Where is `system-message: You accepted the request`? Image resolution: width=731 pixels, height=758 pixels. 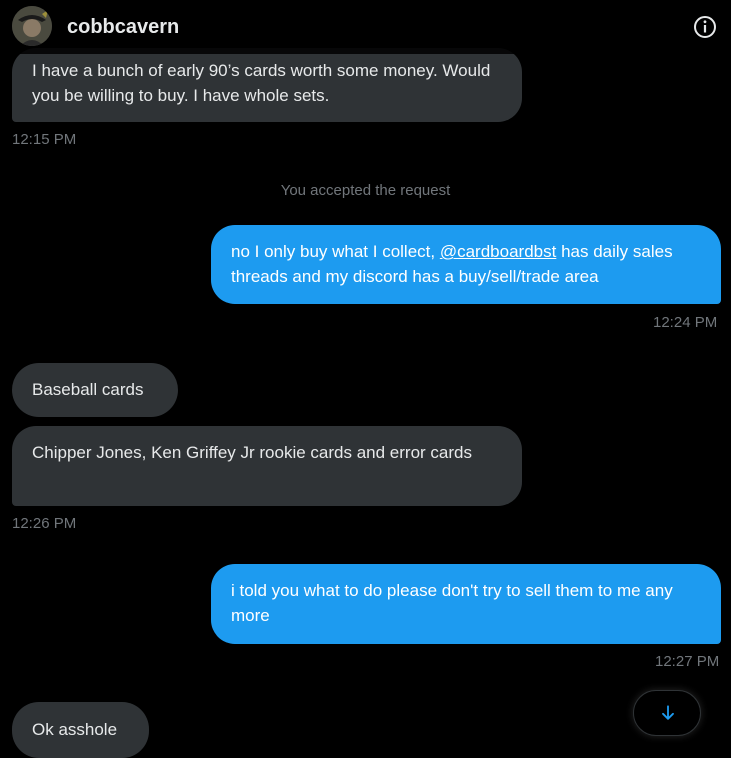 system-message: You accepted the request is located at coordinates (365, 190).